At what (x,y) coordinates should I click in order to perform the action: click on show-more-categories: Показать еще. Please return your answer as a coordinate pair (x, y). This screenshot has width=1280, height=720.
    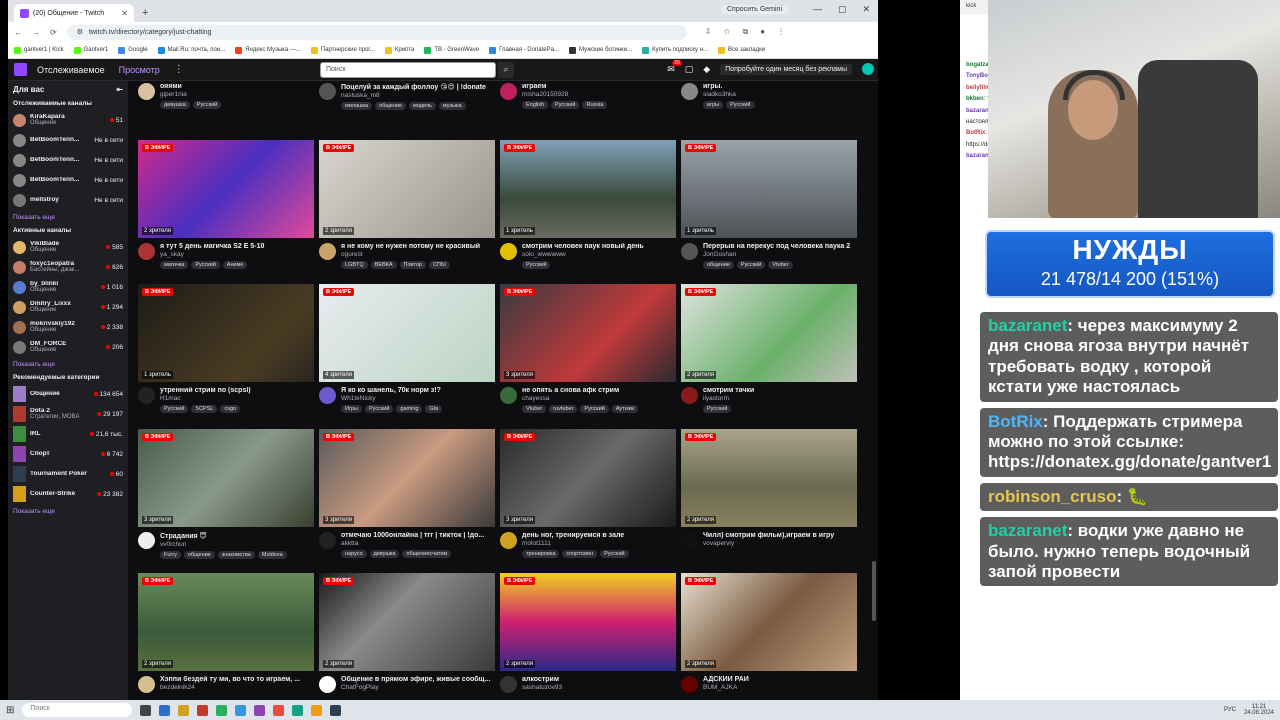
    Looking at the image, I should click on (68, 511).